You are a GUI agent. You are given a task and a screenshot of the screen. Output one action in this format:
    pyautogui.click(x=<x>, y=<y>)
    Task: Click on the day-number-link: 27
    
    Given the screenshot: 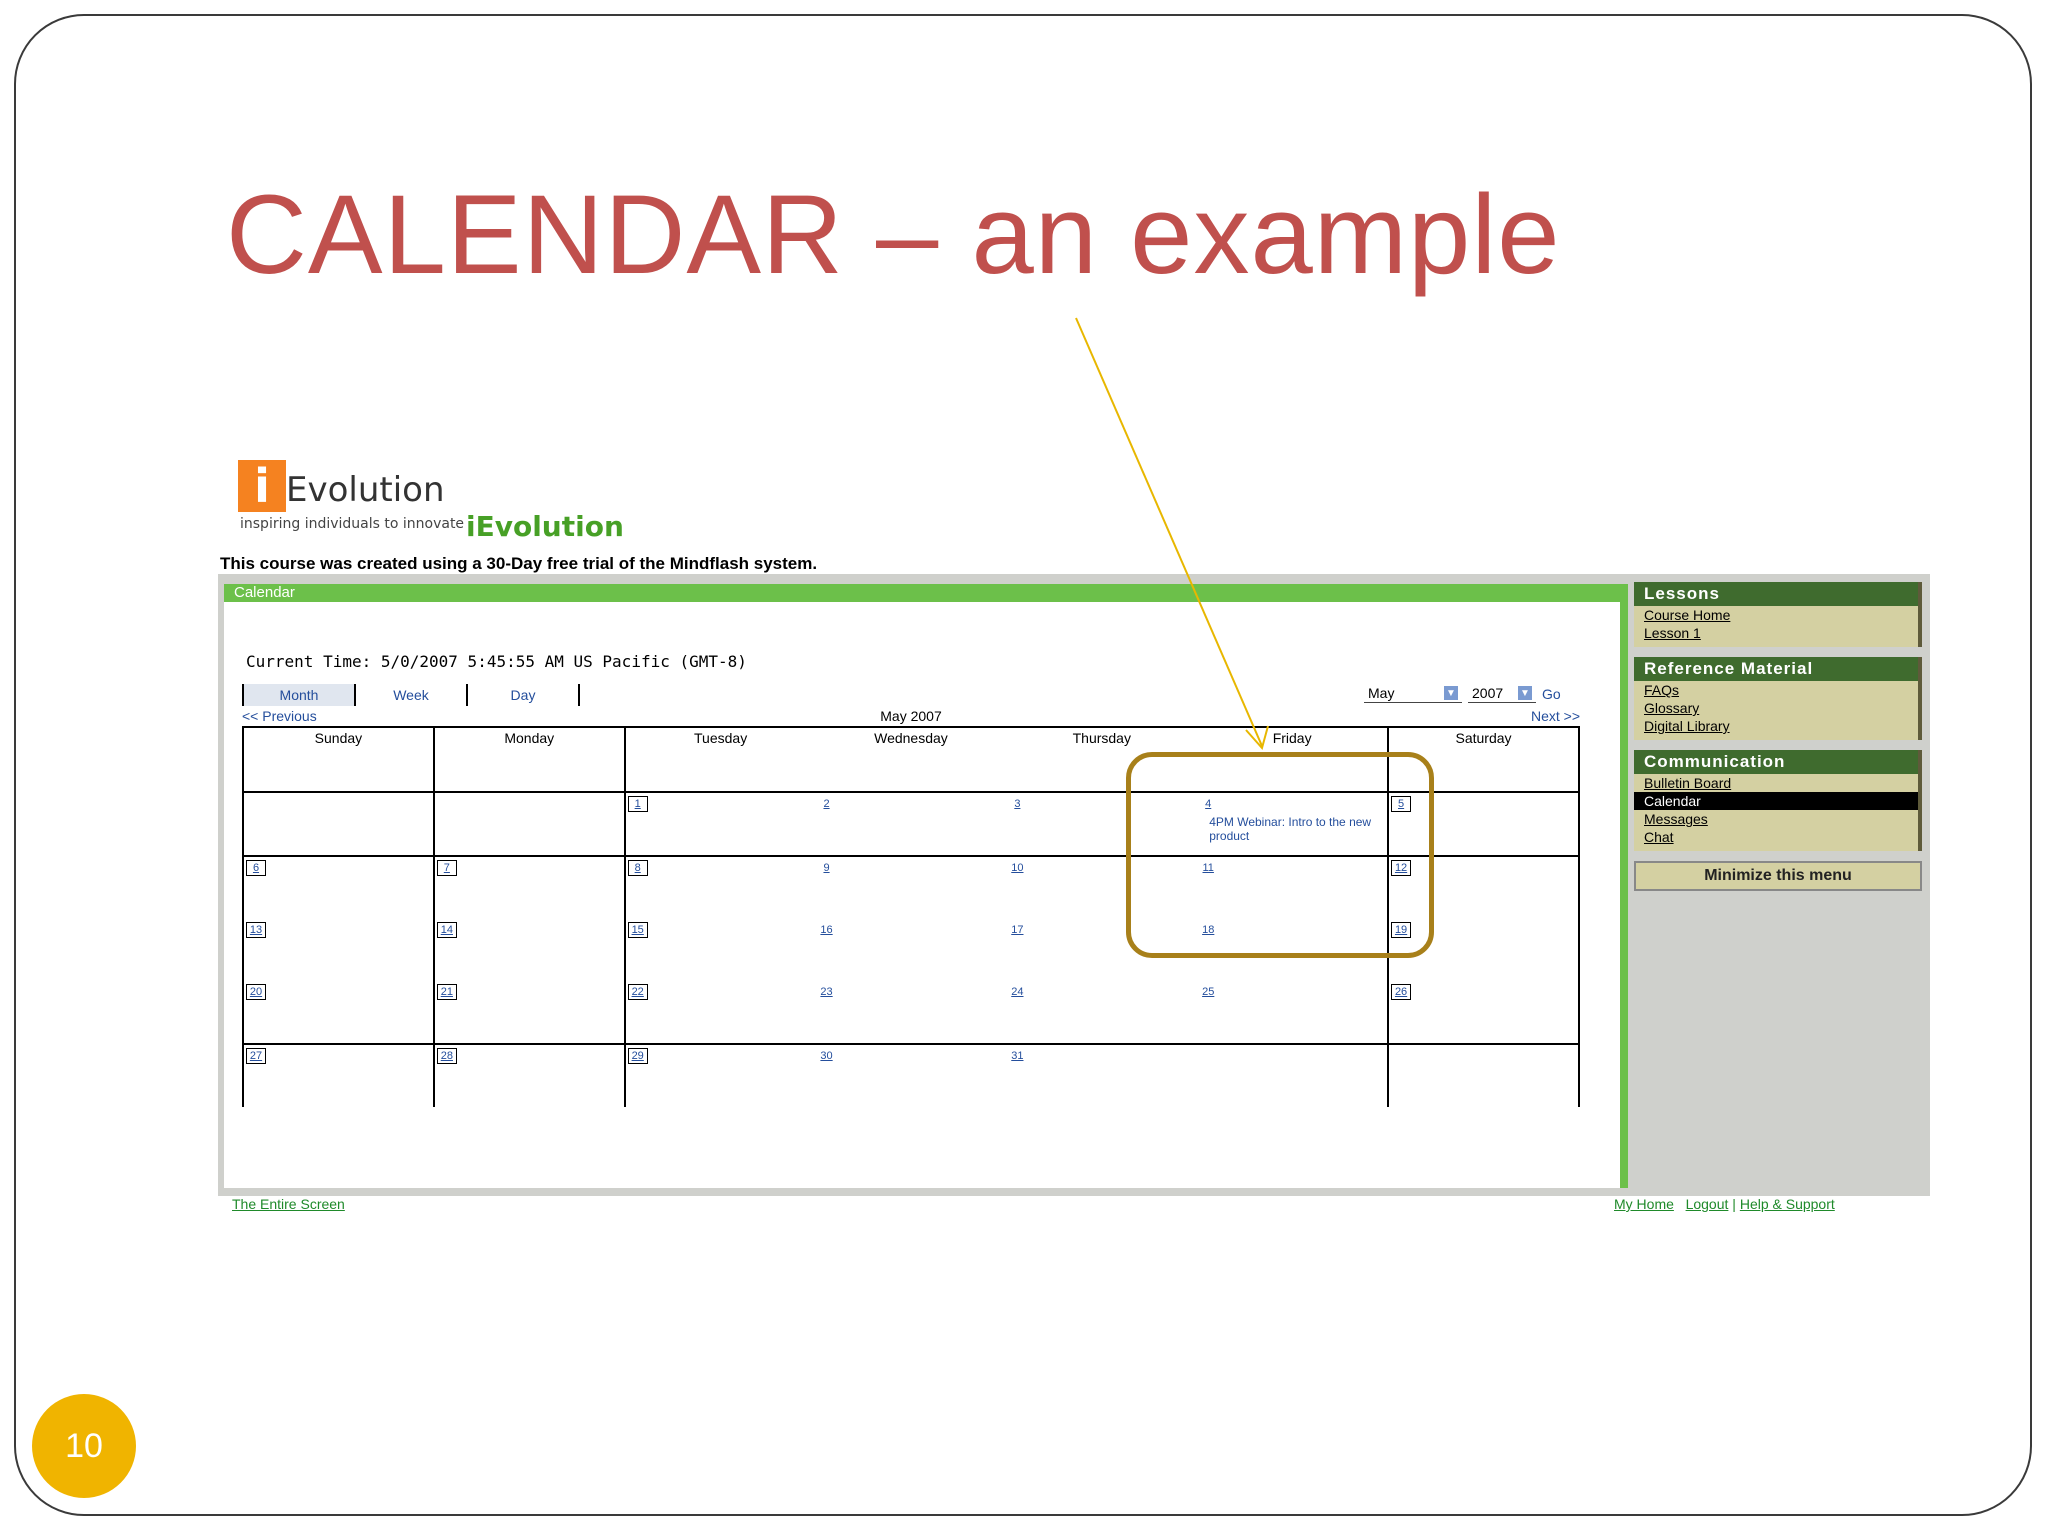 What is the action you would take?
    pyautogui.click(x=256, y=1056)
    